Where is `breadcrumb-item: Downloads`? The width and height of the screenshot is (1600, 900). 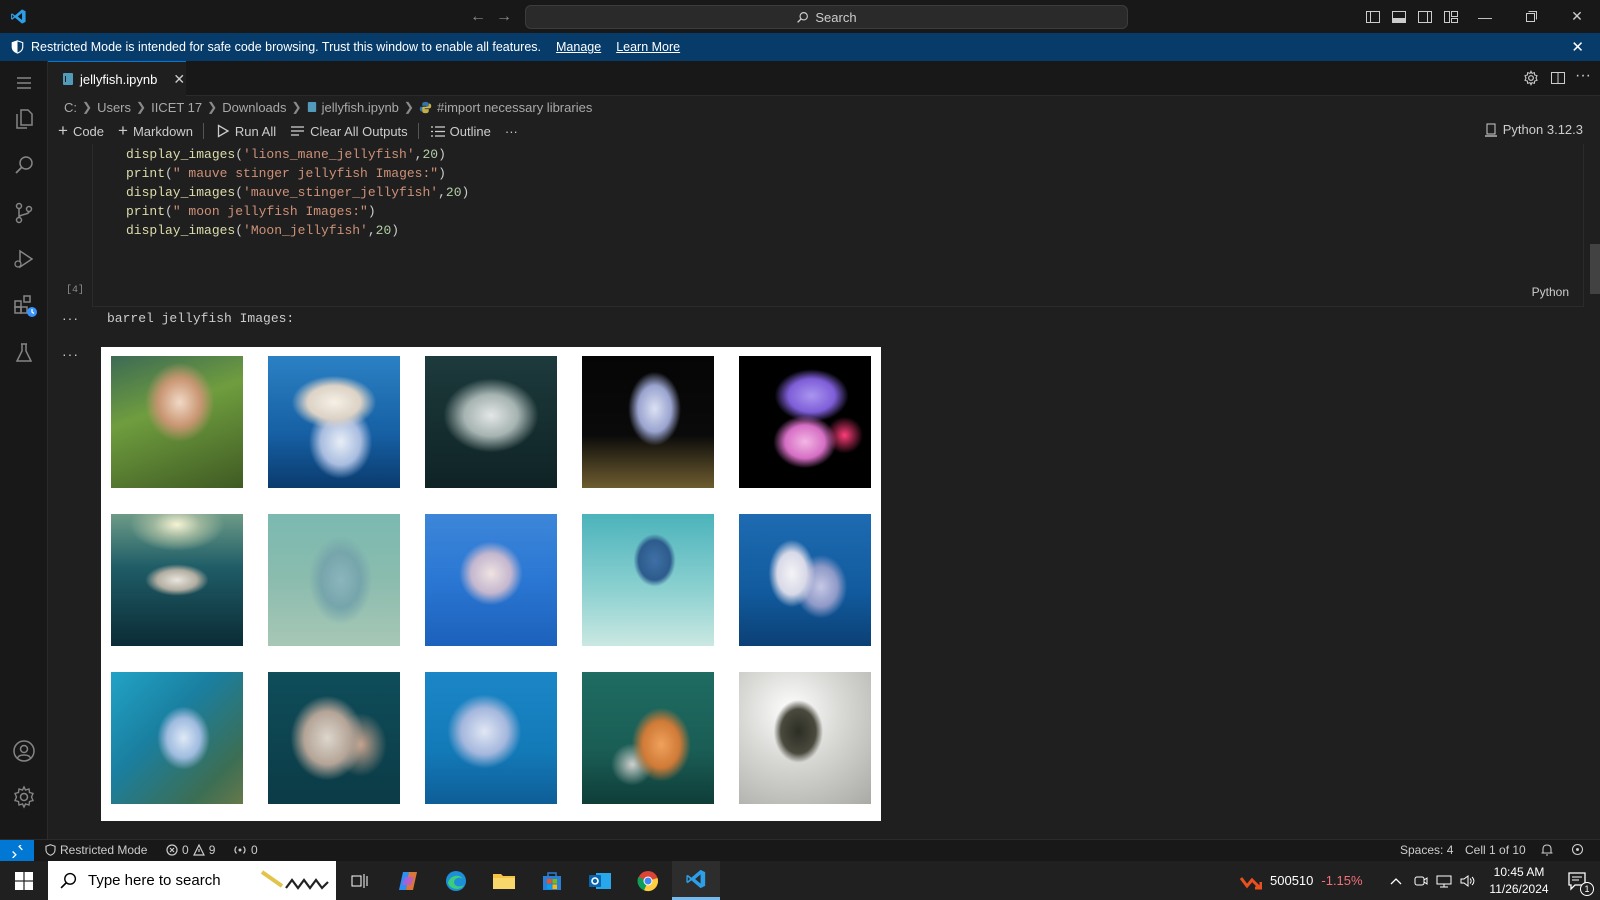 breadcrumb-item: Downloads is located at coordinates (254, 107).